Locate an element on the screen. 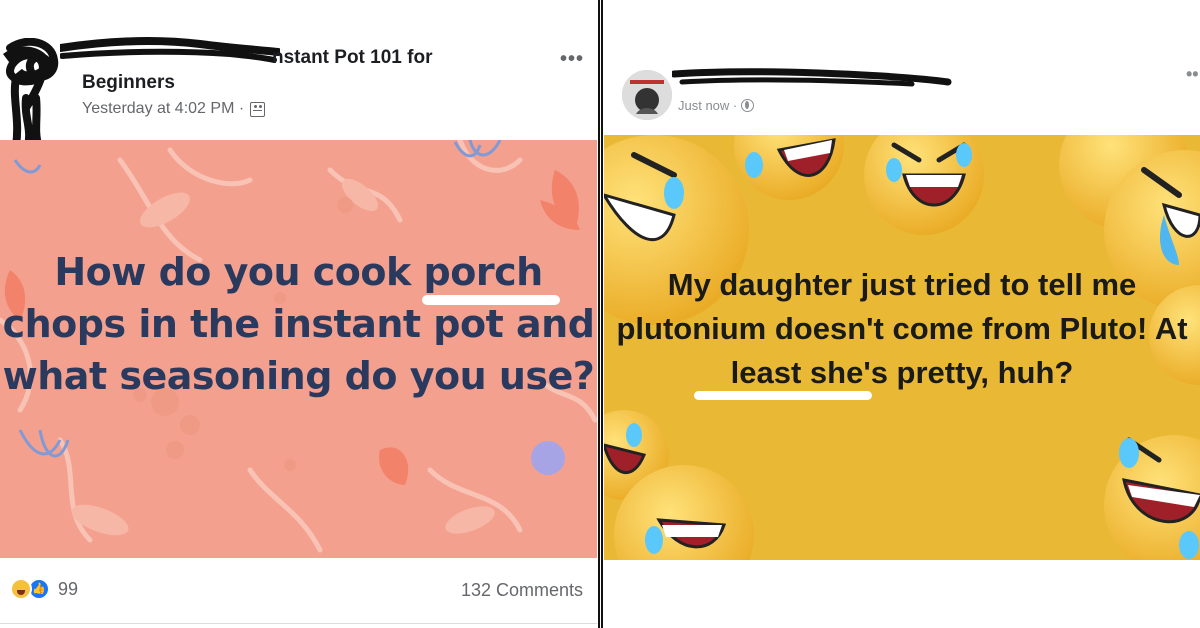  footer-divider is located at coordinates (298, 623).